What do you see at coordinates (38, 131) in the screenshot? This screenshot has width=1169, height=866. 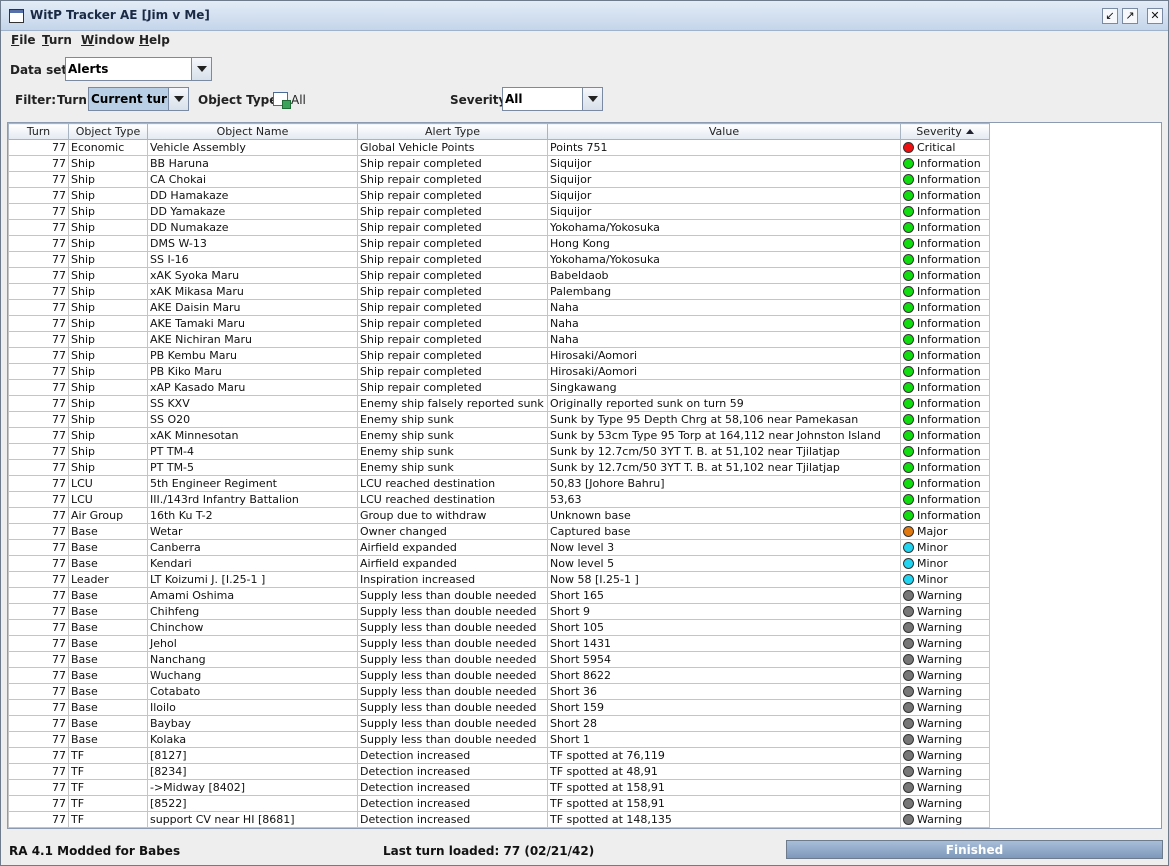 I see `column-header-turn: Turn` at bounding box center [38, 131].